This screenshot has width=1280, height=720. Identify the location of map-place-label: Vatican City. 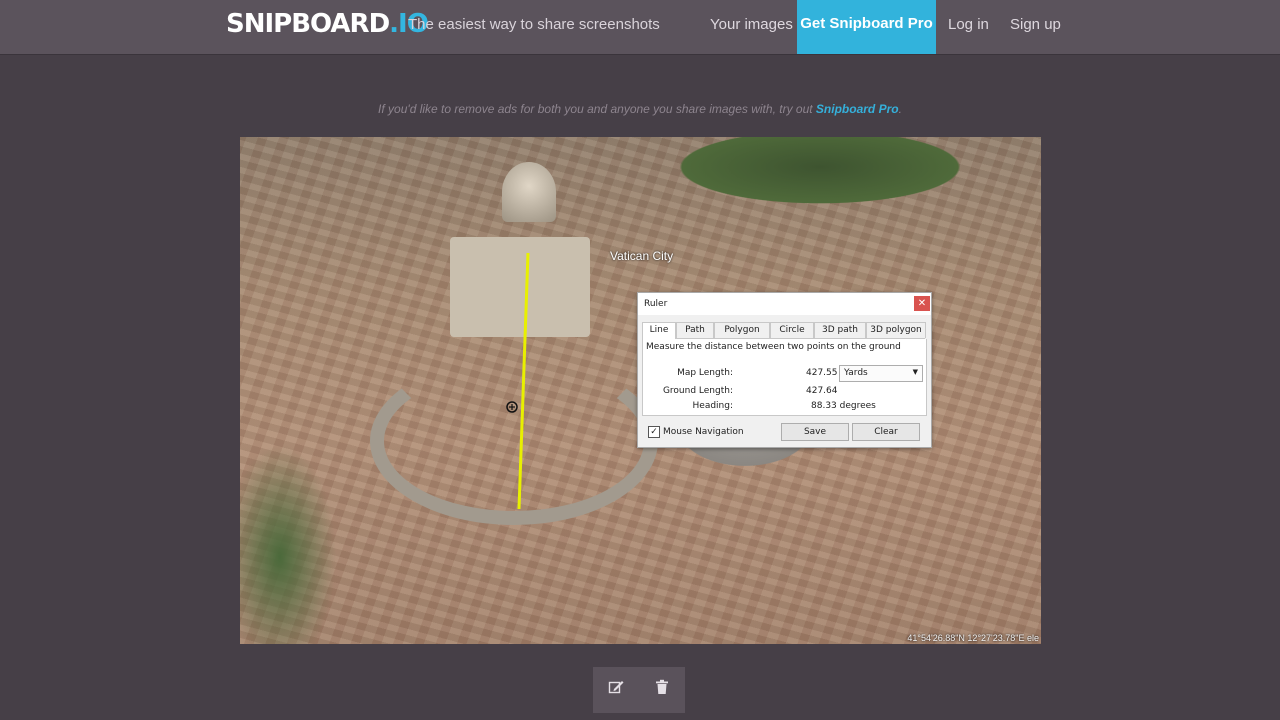
(642, 256).